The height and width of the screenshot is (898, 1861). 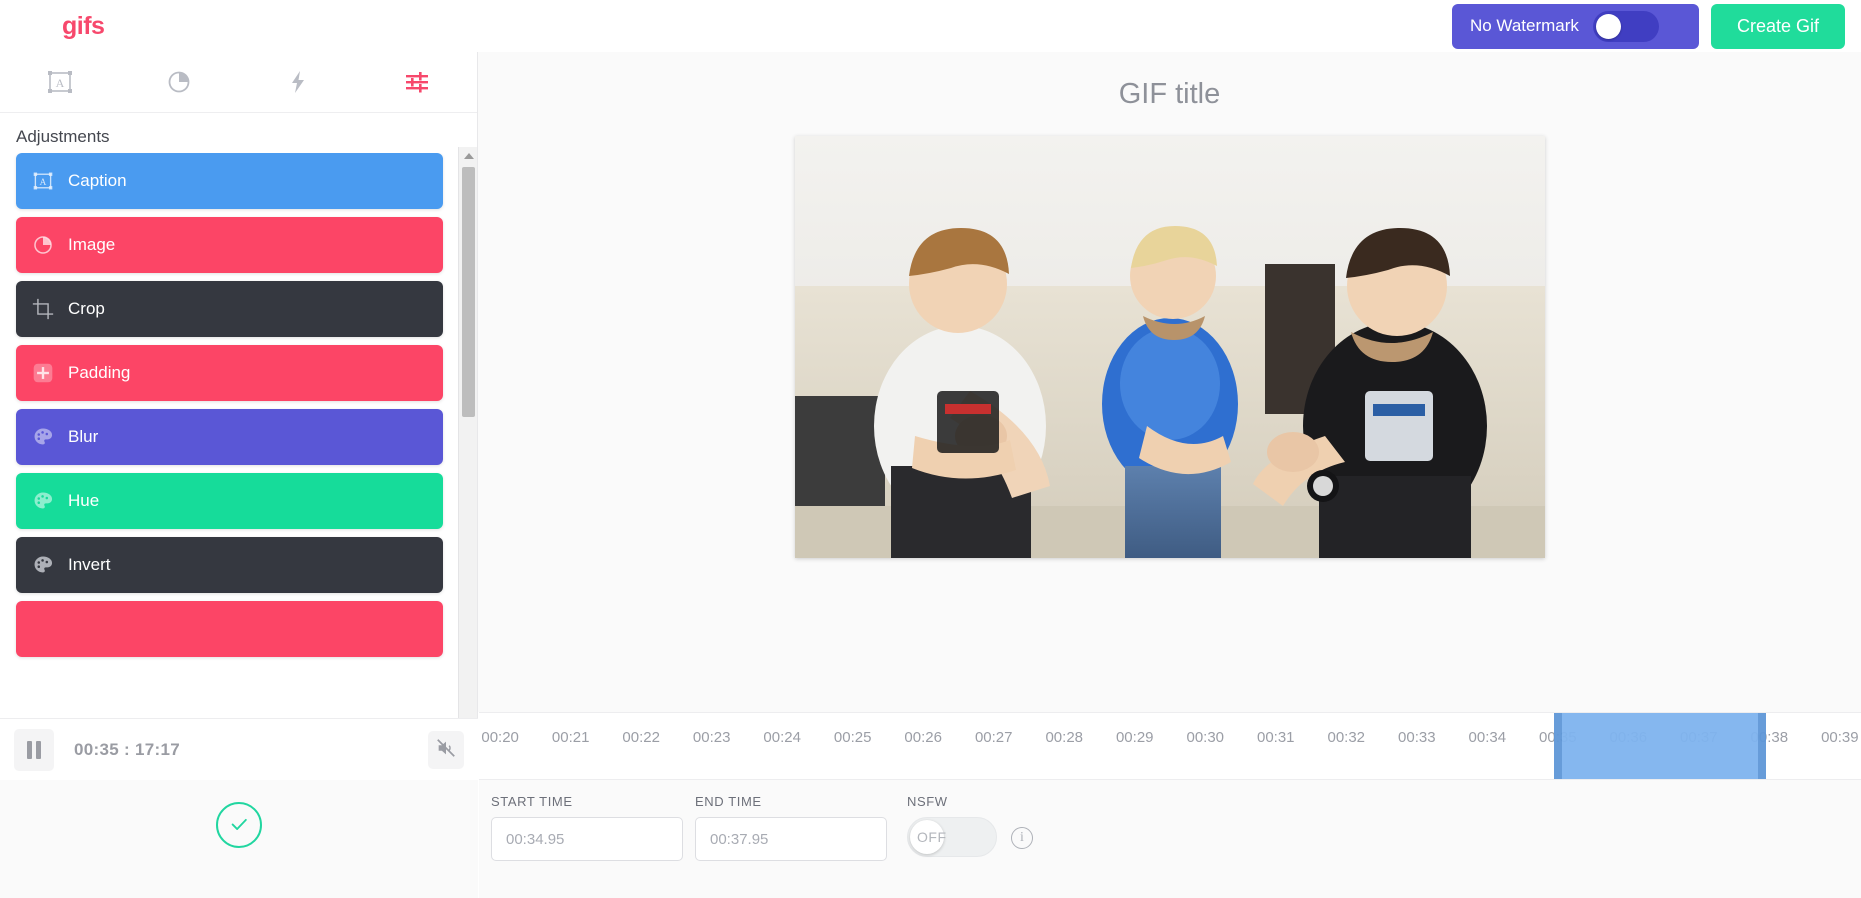 I want to click on scrollbar-thumb, so click(x=468, y=292).